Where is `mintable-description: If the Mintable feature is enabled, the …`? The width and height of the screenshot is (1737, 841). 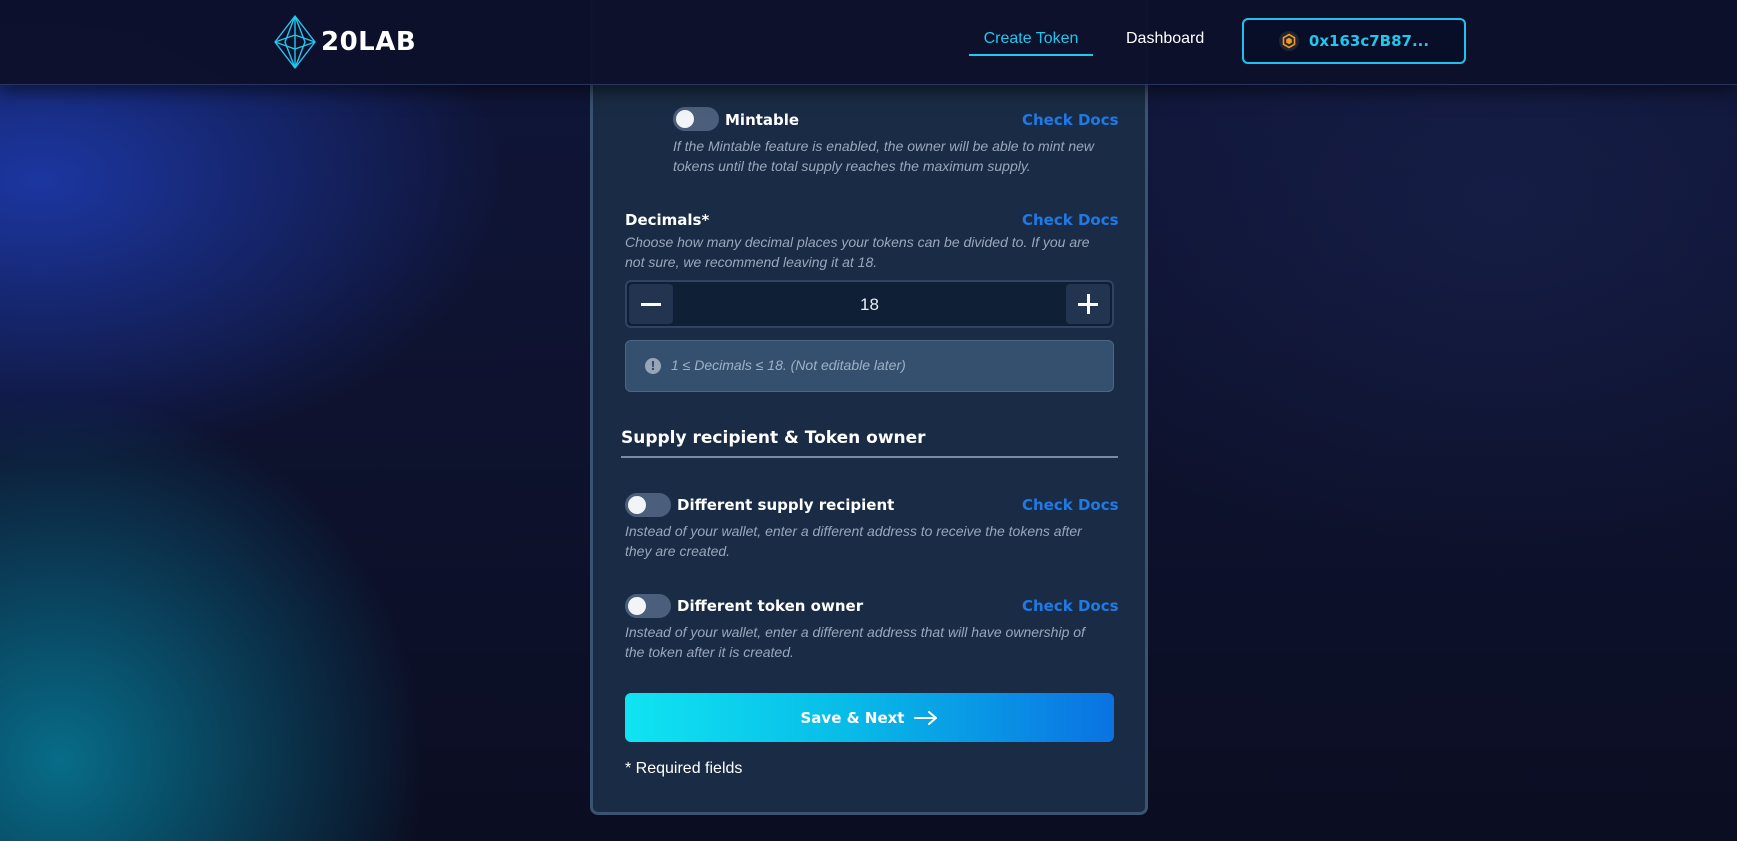 mintable-description: If the Mintable feature is enabled, the … is located at coordinates (884, 156).